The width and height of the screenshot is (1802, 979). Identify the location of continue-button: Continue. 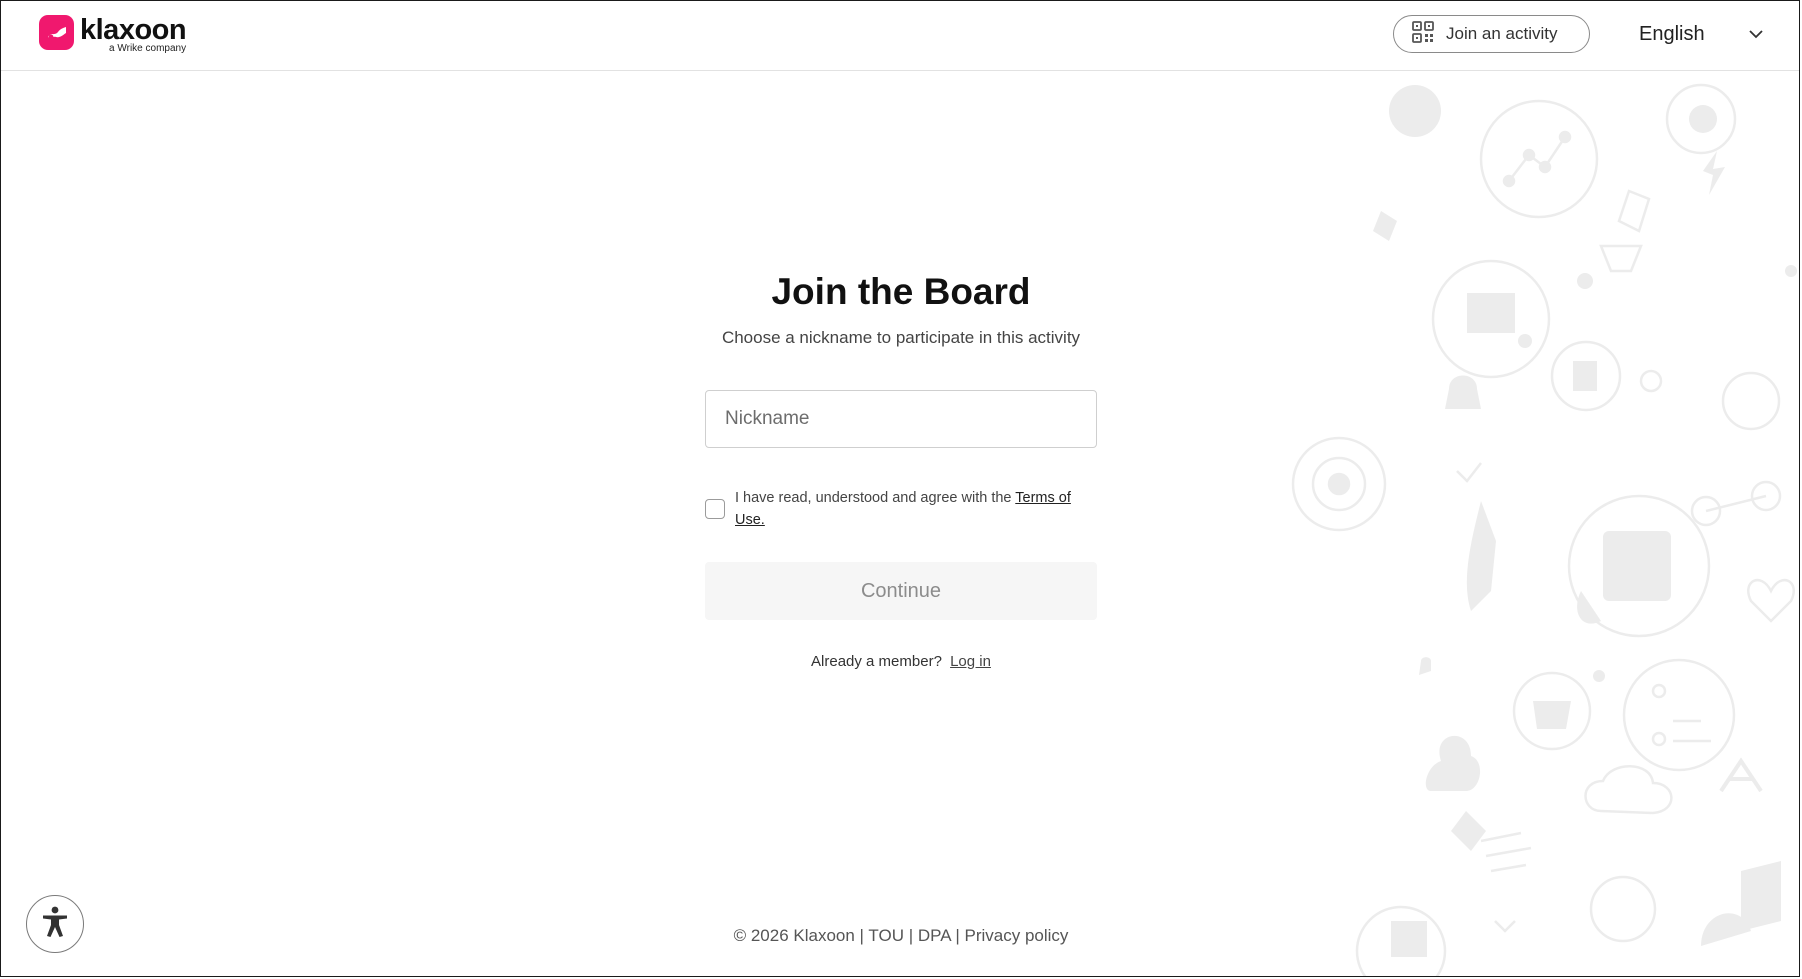
(901, 591).